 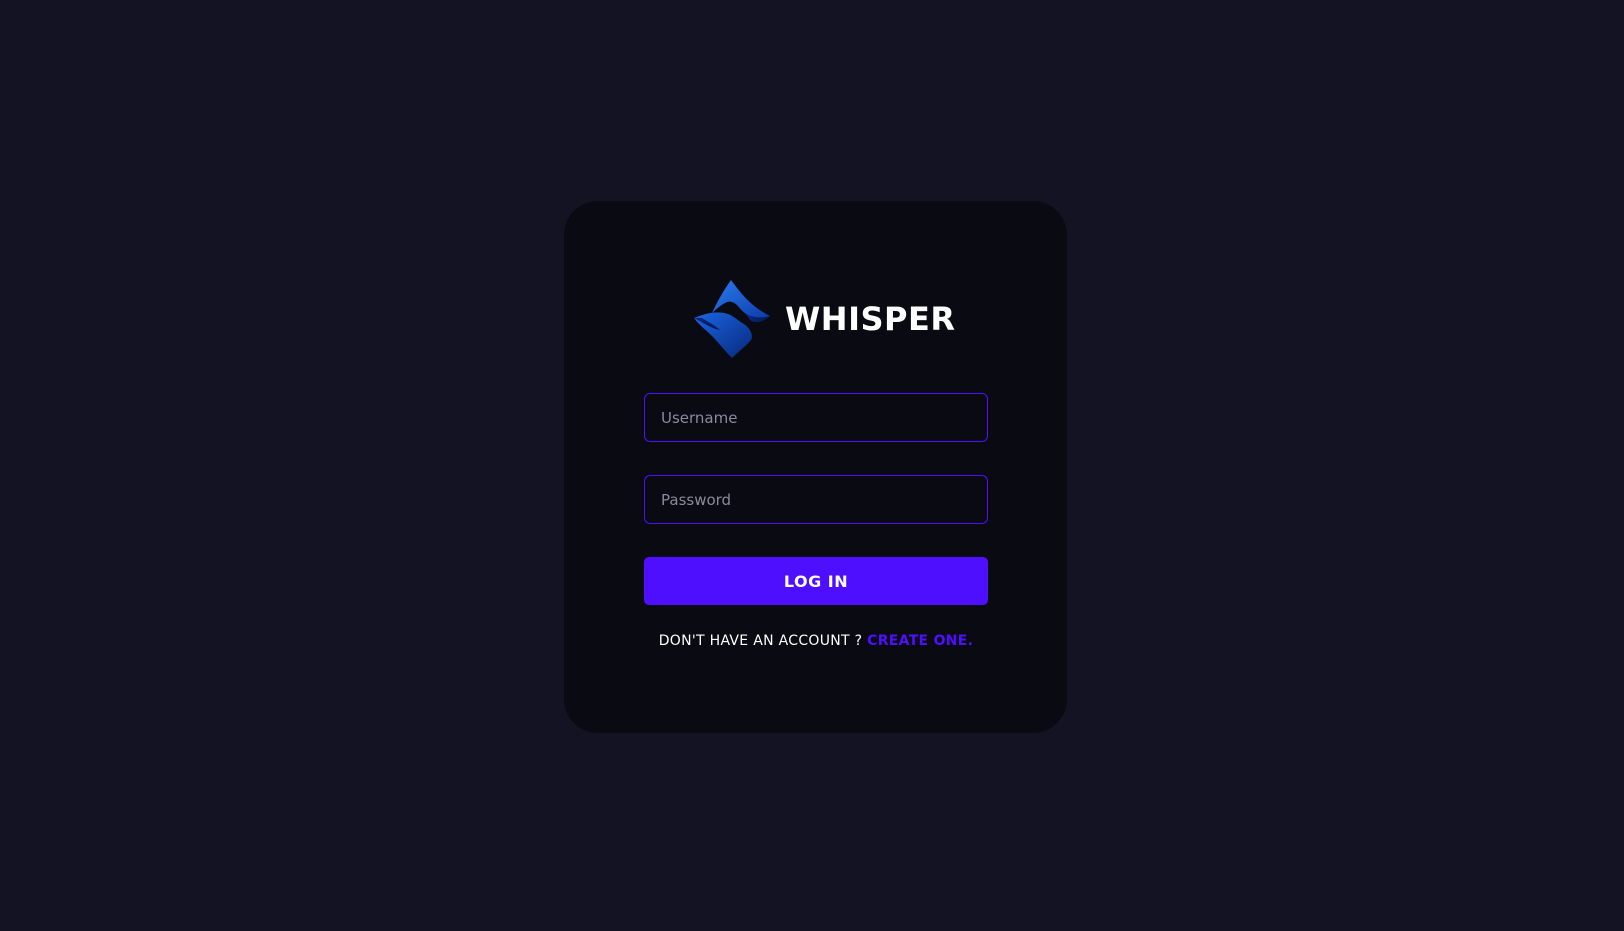 I want to click on signup-prompt: DON'T HAVE AN ACCOUNT ? CREATE ONE., so click(x=816, y=641).